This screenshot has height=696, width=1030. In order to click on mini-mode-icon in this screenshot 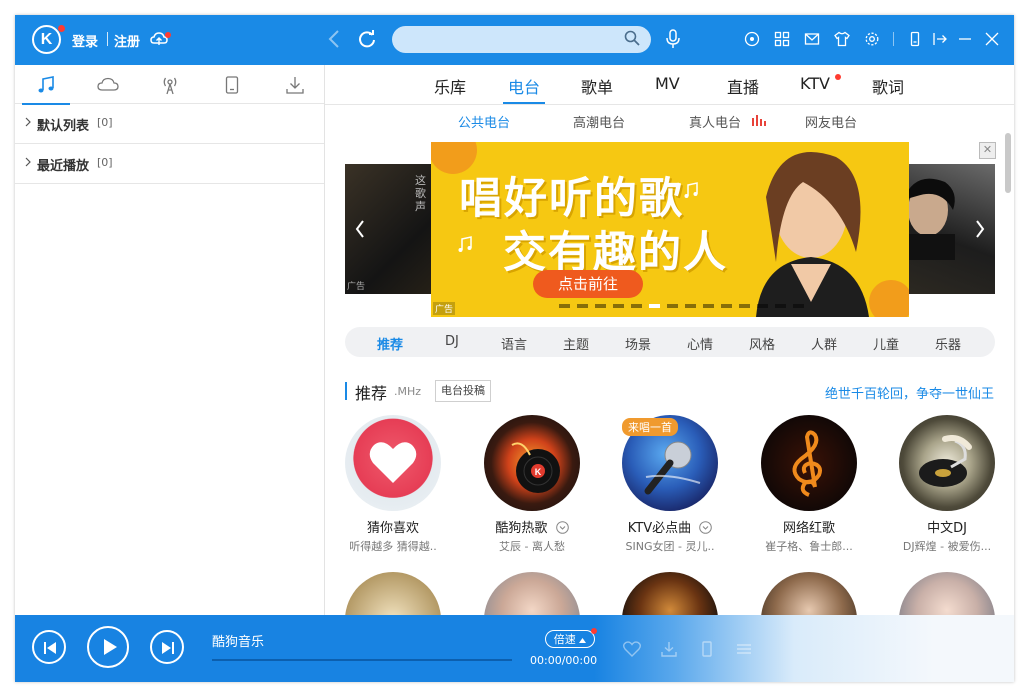, I will do `click(915, 41)`.